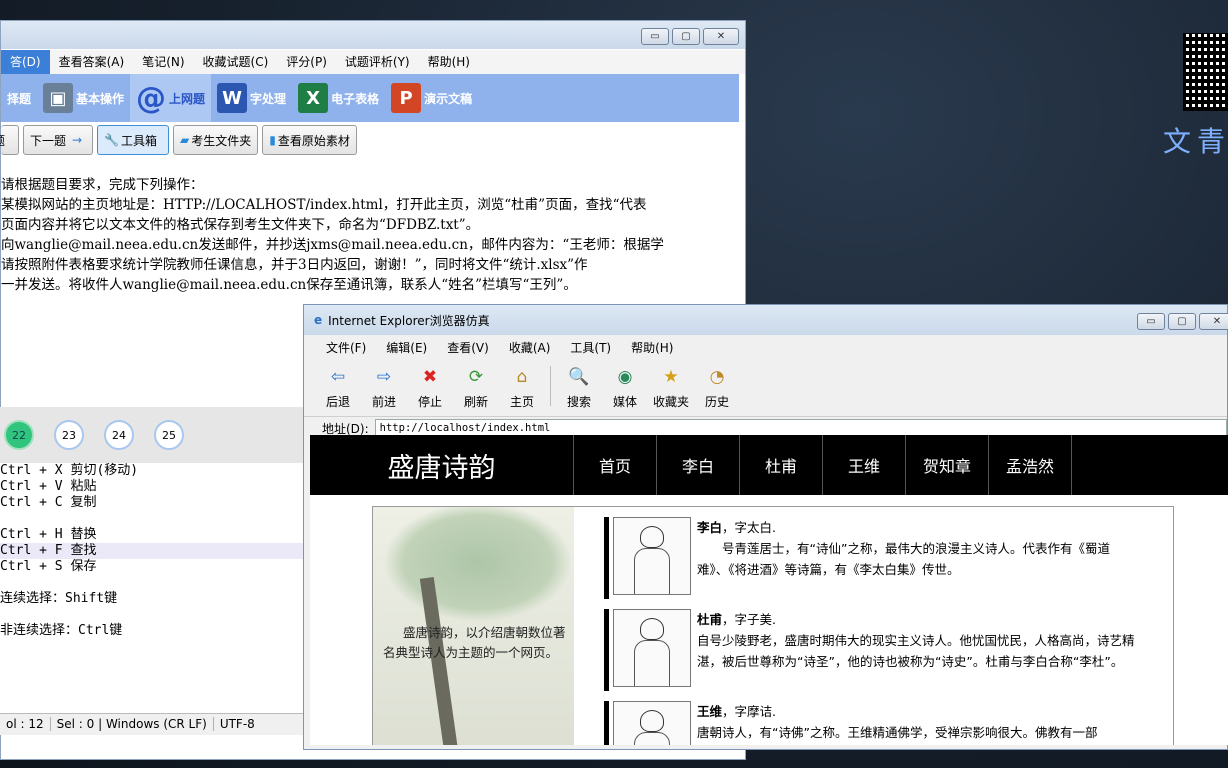 This screenshot has height=768, width=1228. I want to click on editor-line: Ctrl + X 剪切(移动), so click(69, 470).